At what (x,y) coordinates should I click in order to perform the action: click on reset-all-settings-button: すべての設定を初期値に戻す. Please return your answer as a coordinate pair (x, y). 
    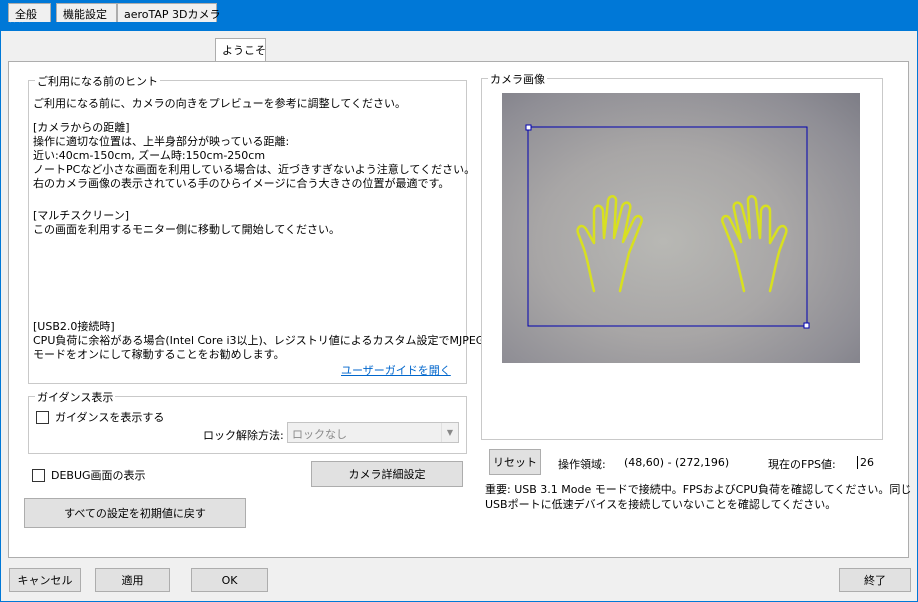
    Looking at the image, I should click on (135, 513).